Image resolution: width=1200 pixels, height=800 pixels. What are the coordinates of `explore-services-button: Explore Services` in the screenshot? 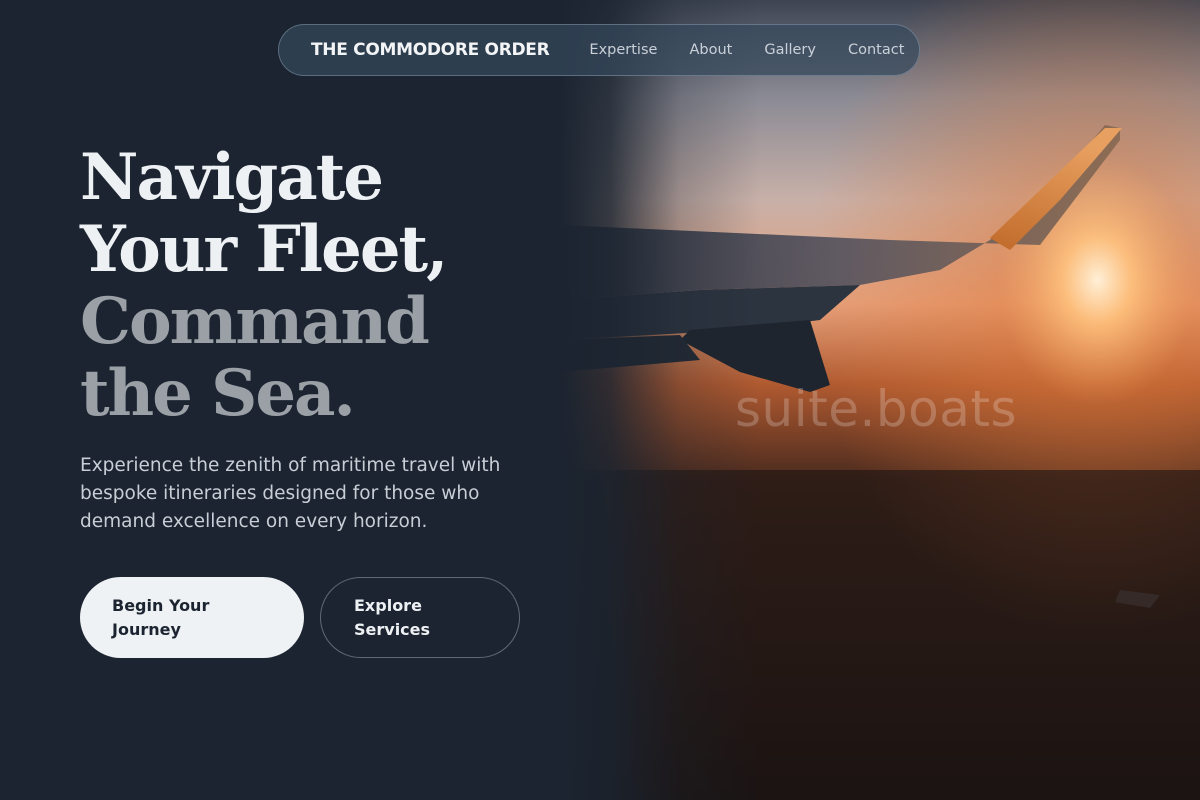 It's located at (420, 617).